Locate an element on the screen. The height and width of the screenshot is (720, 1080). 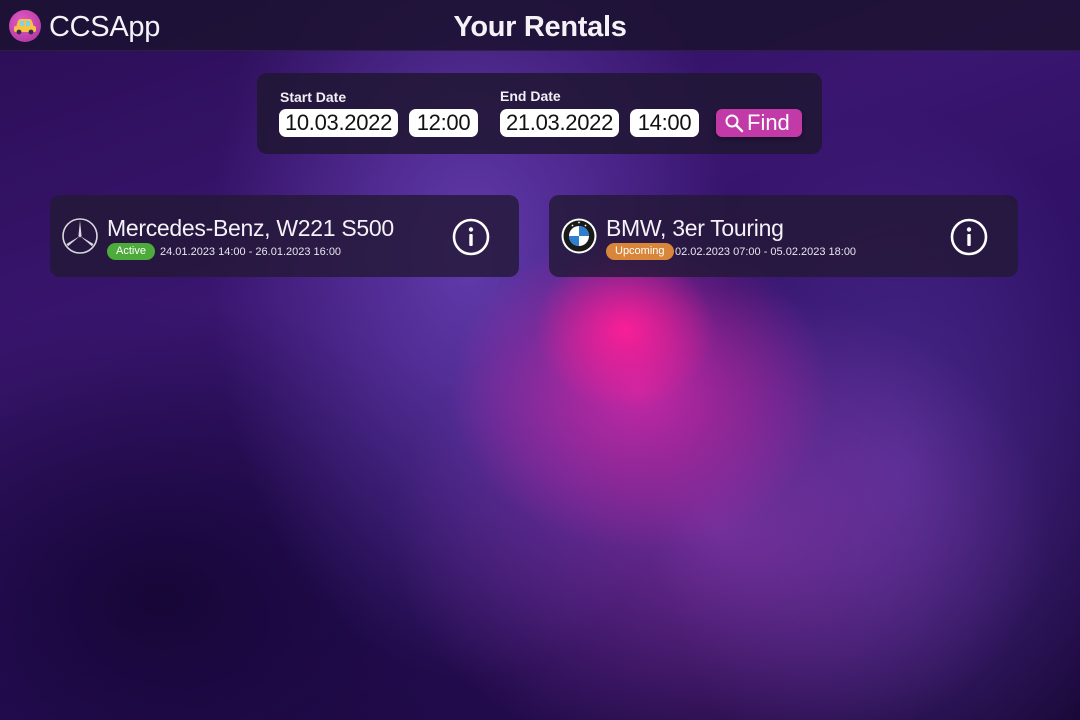
search-icon is located at coordinates (734, 123).